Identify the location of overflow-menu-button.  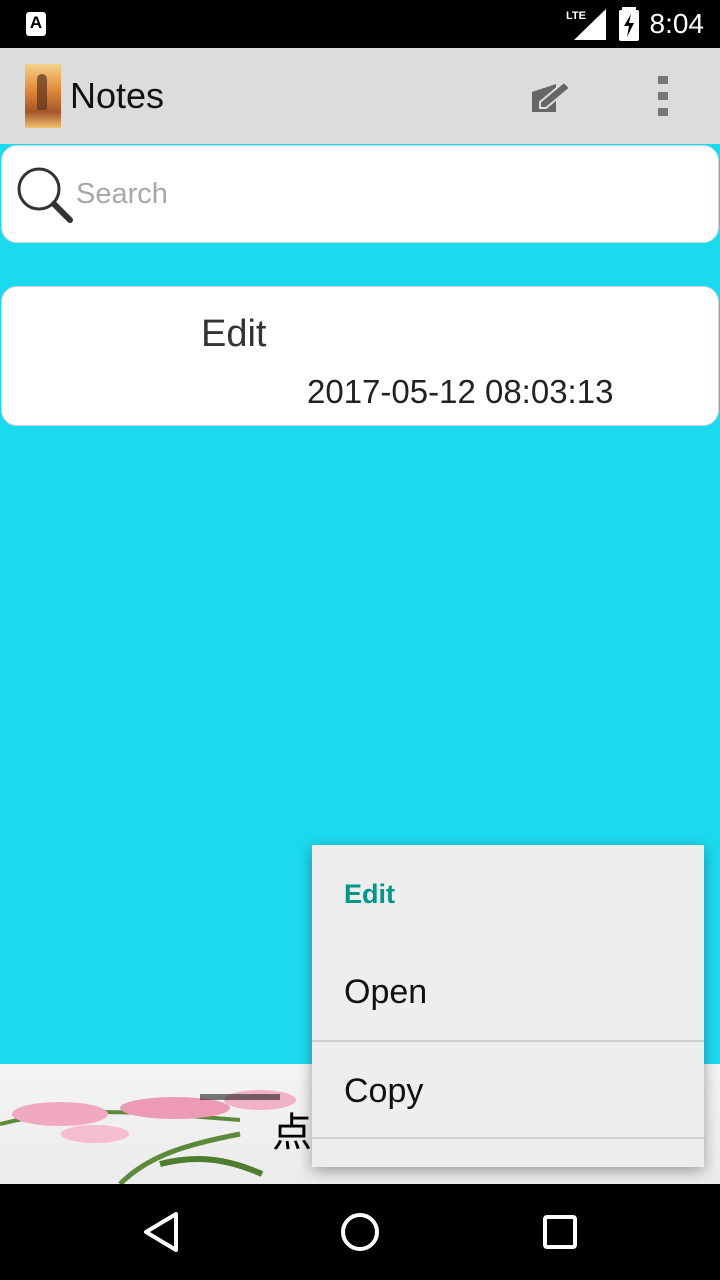
(664, 96).